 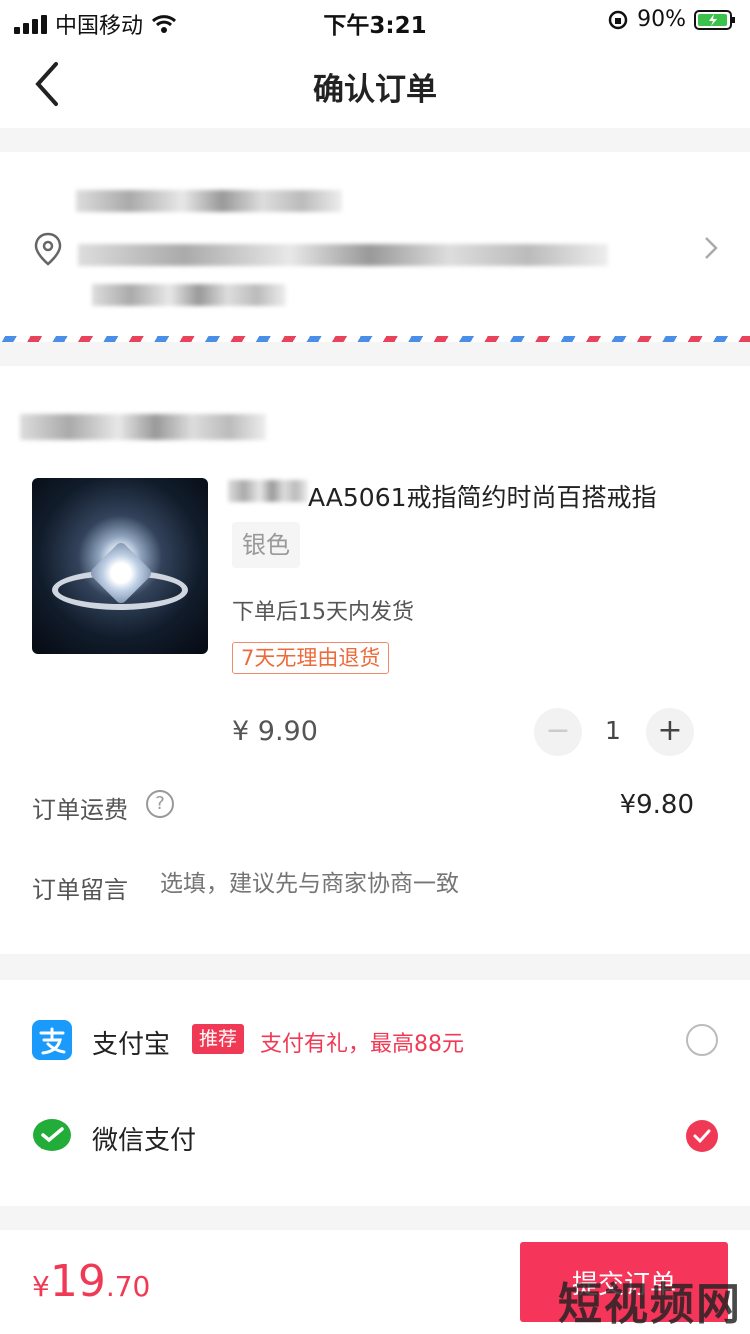 I want to click on sku-label: 银色, so click(x=266, y=545).